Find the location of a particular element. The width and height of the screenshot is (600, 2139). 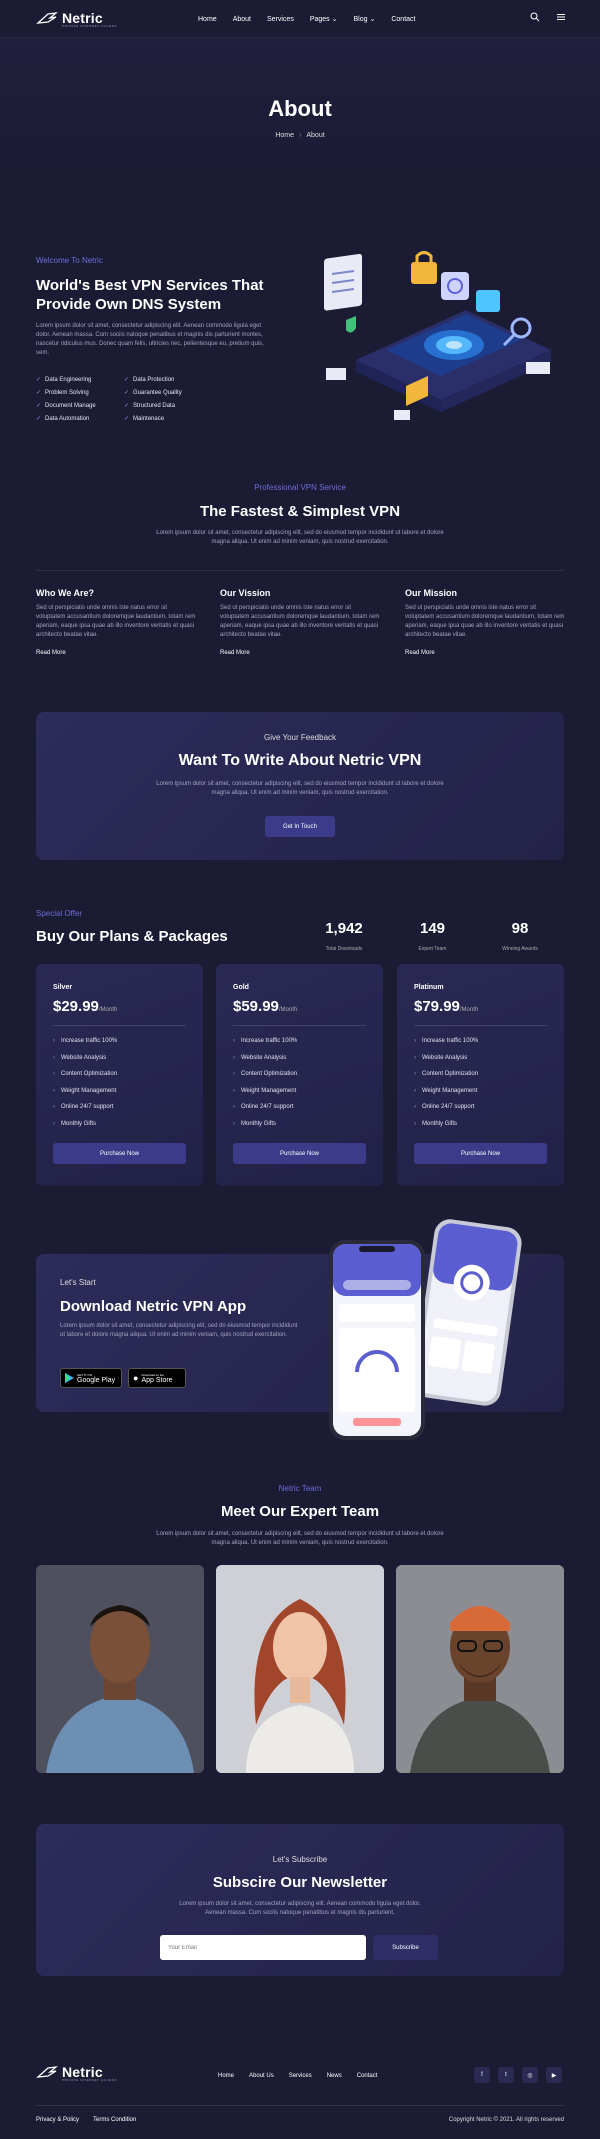

footer-link-services: Services is located at coordinates (300, 2076).